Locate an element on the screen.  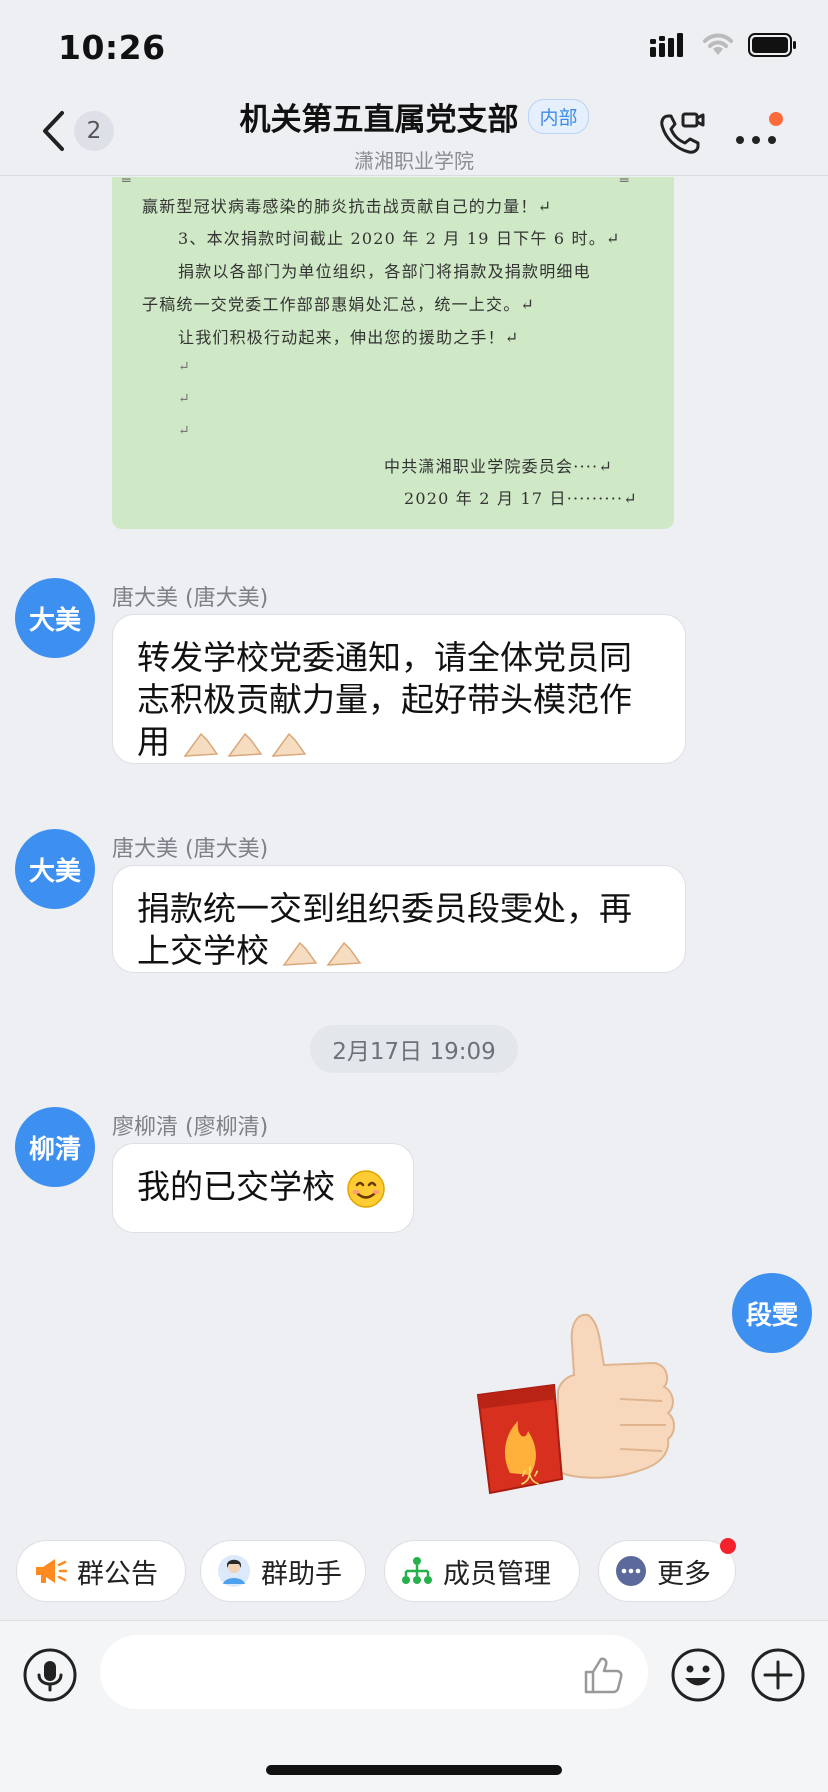
thumbs-up-sticker-icon: 火 is located at coordinates (580, 1403).